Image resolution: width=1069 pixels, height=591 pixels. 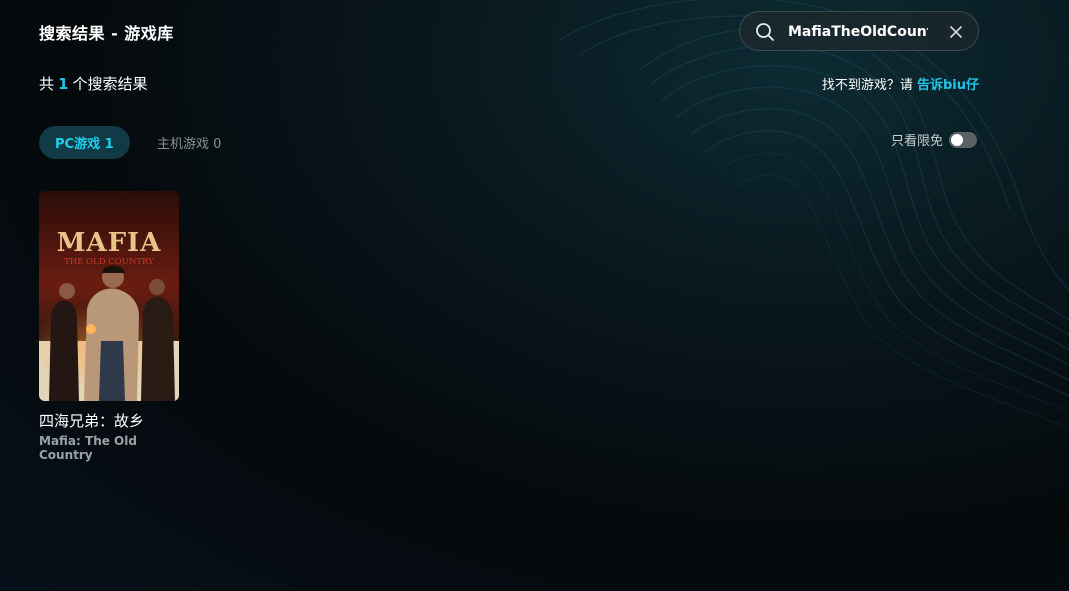 What do you see at coordinates (109, 420) in the screenshot?
I see `game-title-cn: 四海兄弟：故乡` at bounding box center [109, 420].